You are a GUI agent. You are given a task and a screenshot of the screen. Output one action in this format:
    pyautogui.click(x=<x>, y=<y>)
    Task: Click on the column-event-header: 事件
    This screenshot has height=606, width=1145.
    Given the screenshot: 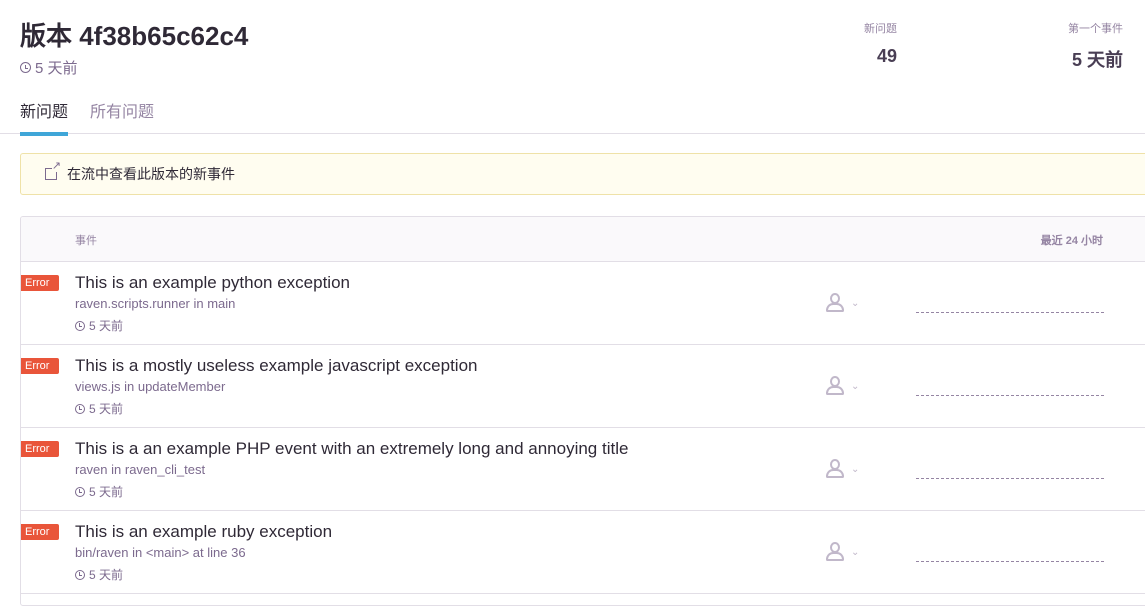 What is the action you would take?
    pyautogui.click(x=86, y=241)
    